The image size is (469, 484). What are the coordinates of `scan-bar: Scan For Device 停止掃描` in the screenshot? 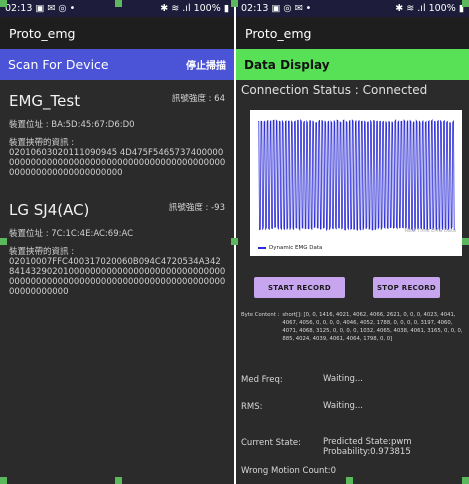 It's located at (117, 64).